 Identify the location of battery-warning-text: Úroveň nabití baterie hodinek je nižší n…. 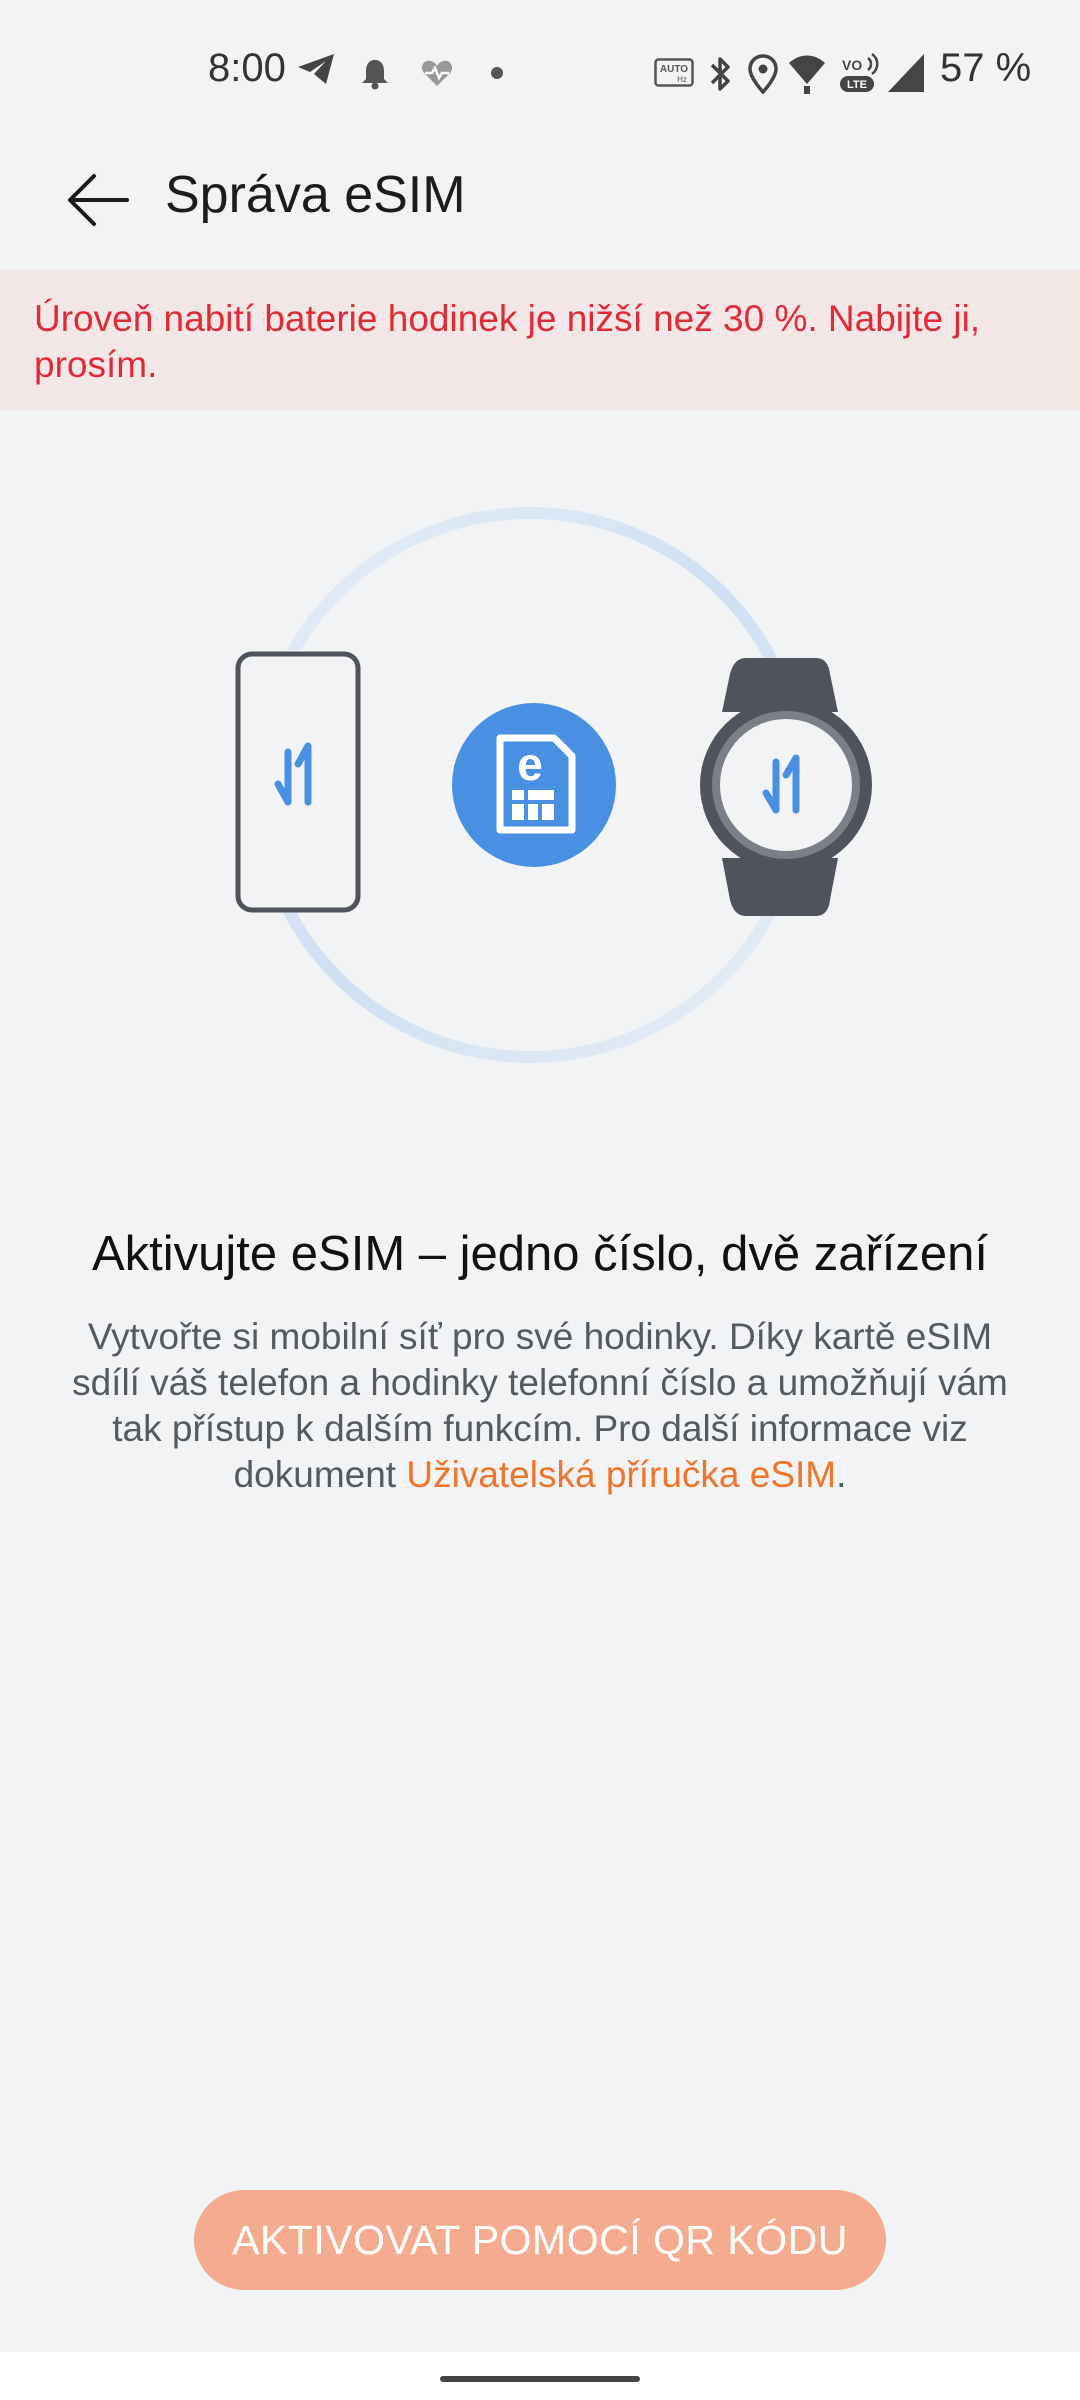
(507, 341).